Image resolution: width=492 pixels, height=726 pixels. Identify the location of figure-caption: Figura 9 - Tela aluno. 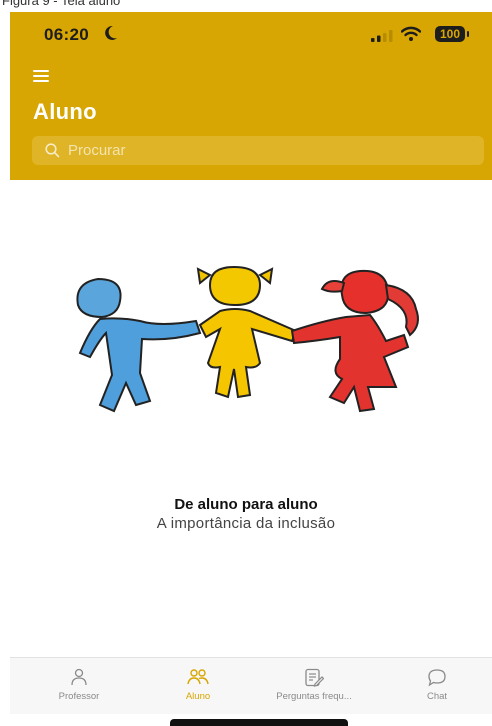
(246, 6).